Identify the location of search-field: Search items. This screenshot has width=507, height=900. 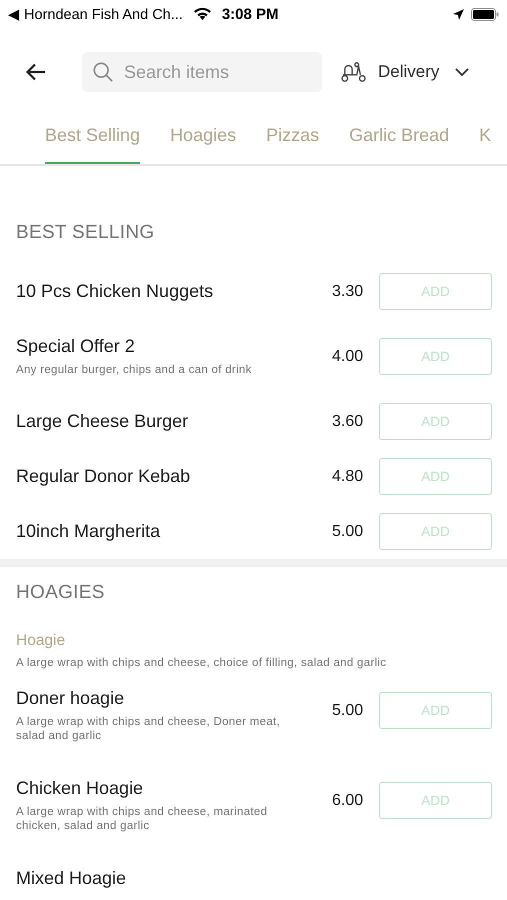
(202, 72).